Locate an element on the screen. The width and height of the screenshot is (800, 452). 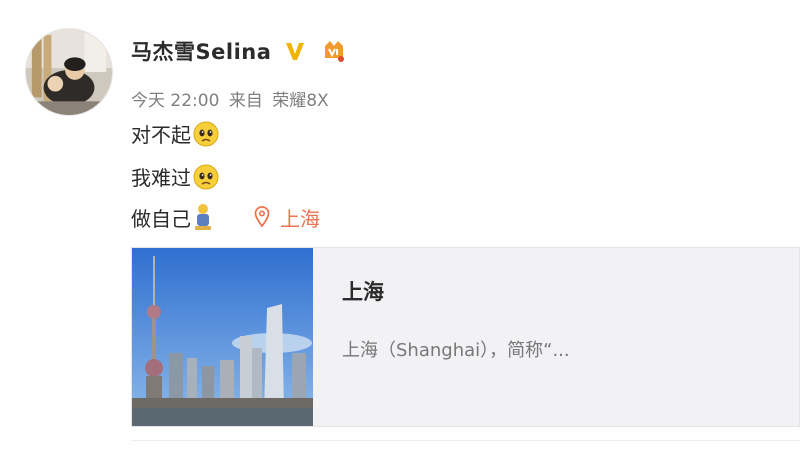
location-tag: 上海 is located at coordinates (287, 217).